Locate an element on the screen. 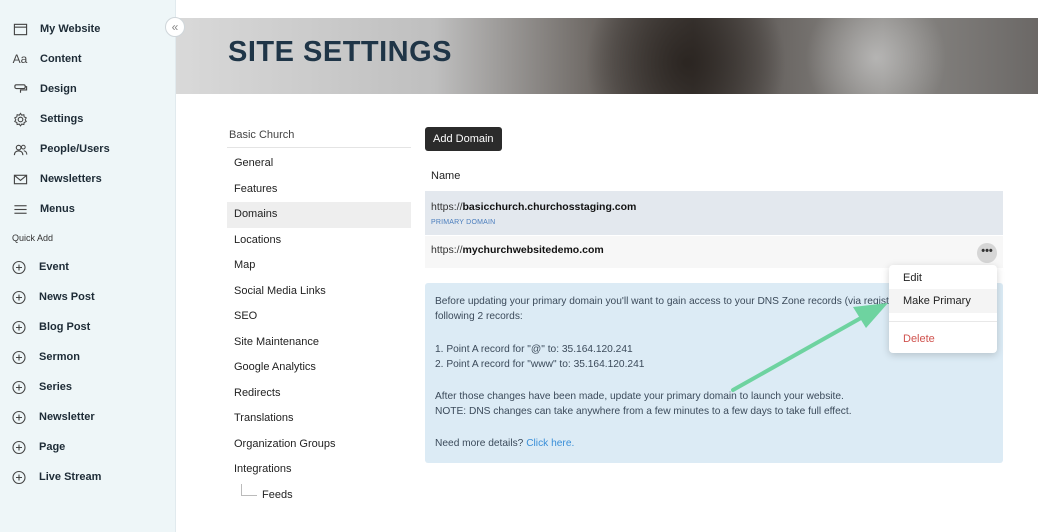  settings-nav-translations: Translations is located at coordinates (319, 419).